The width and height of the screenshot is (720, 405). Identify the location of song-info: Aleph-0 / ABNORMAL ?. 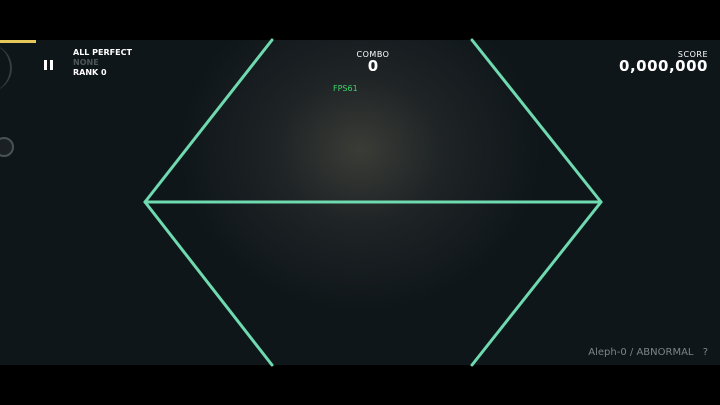
(648, 352).